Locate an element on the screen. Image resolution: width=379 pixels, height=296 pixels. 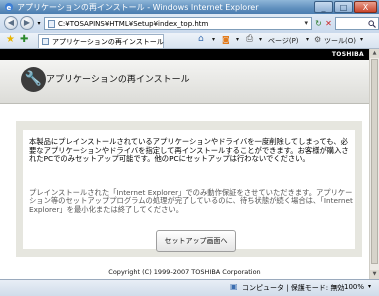
close-button: X is located at coordinates (365, 7).